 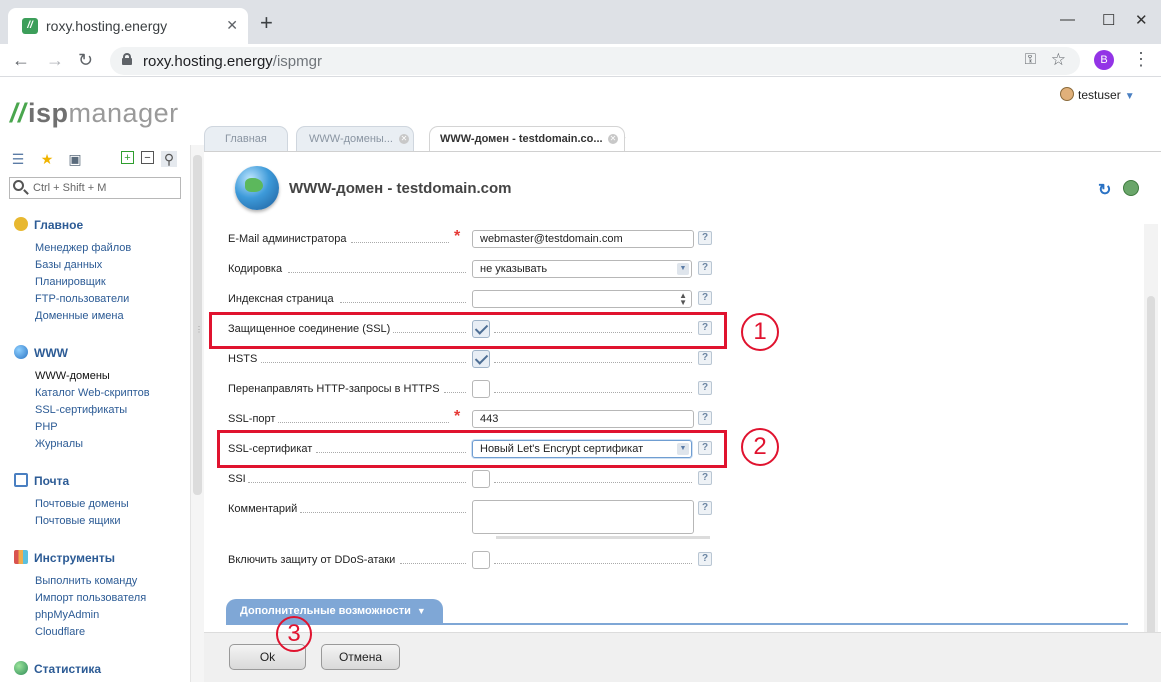 What do you see at coordinates (107, 26) in the screenshot?
I see `browser-tab-title: roxy.hosting.energy` at bounding box center [107, 26].